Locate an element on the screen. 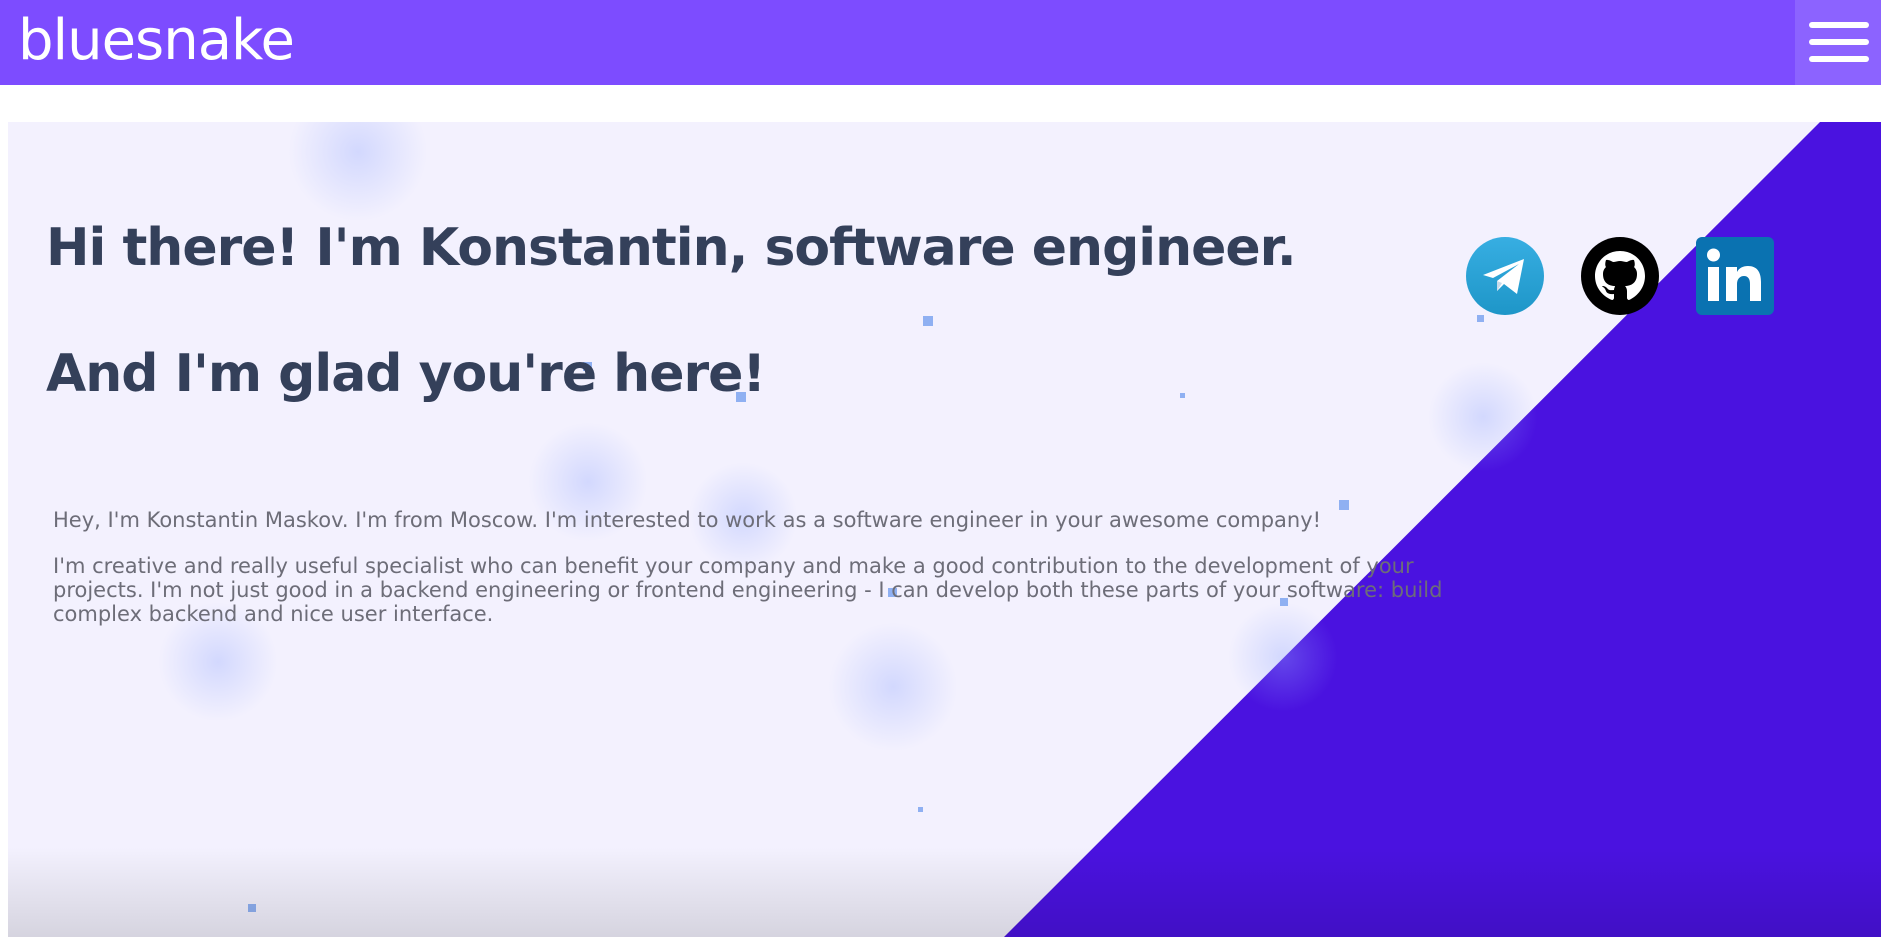 This screenshot has width=1881, height=937. telegram-icon is located at coordinates (1505, 276).